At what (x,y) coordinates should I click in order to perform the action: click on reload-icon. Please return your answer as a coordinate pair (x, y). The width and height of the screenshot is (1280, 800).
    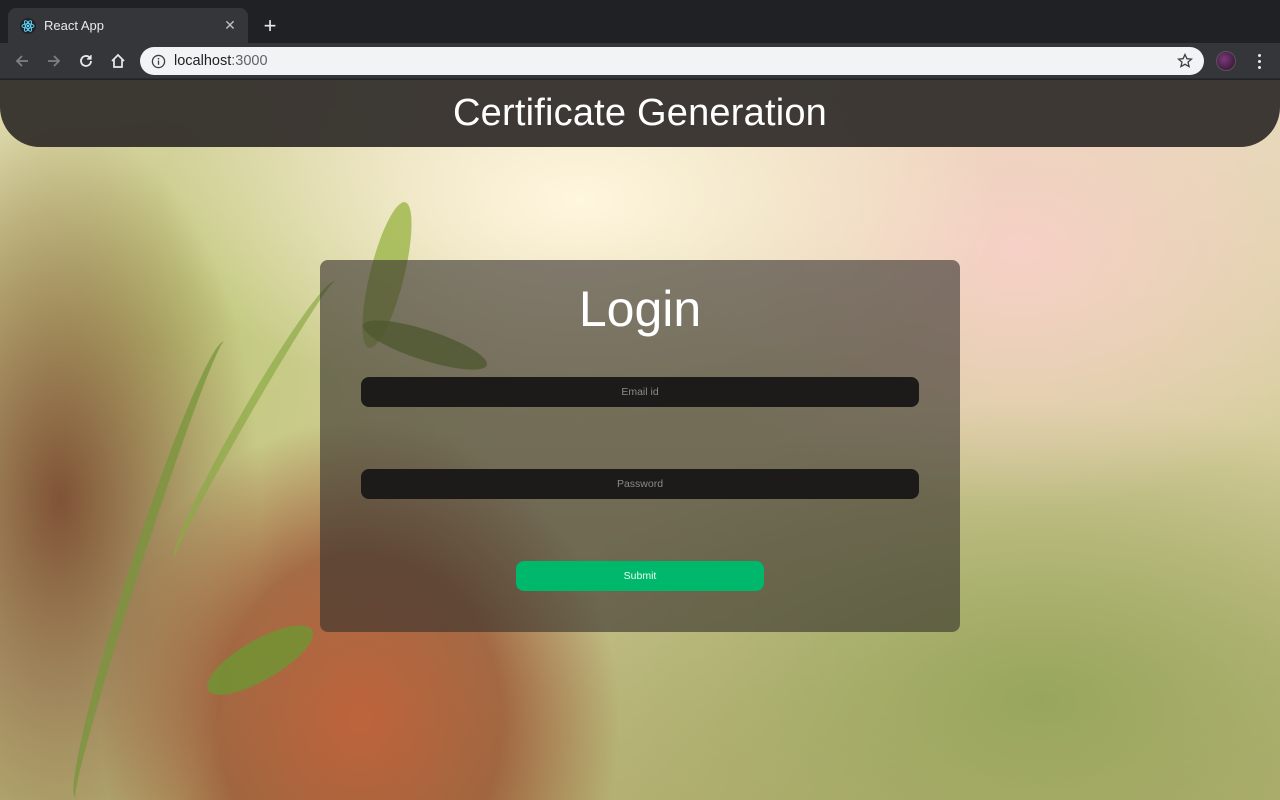
    Looking at the image, I should click on (86, 61).